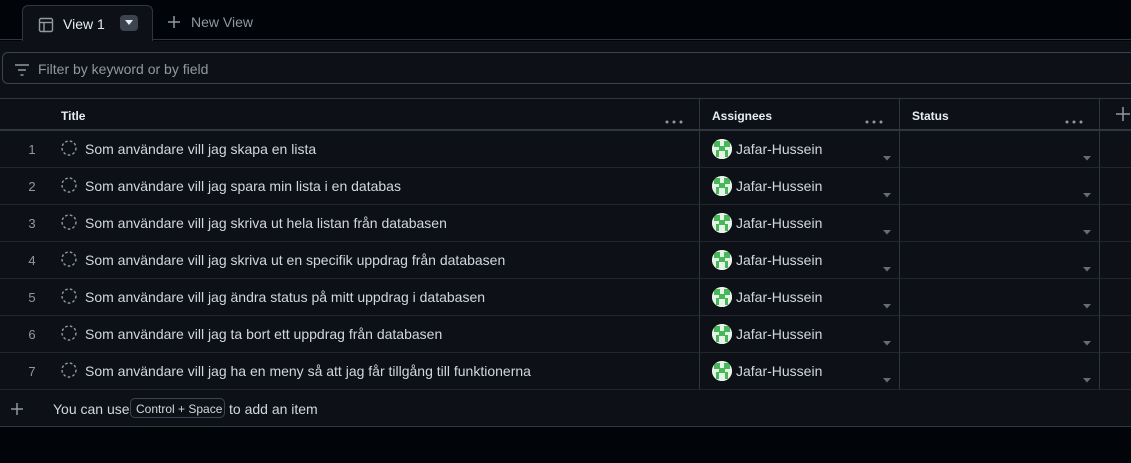  I want to click on tab-view-1: View 1, so click(87, 23).